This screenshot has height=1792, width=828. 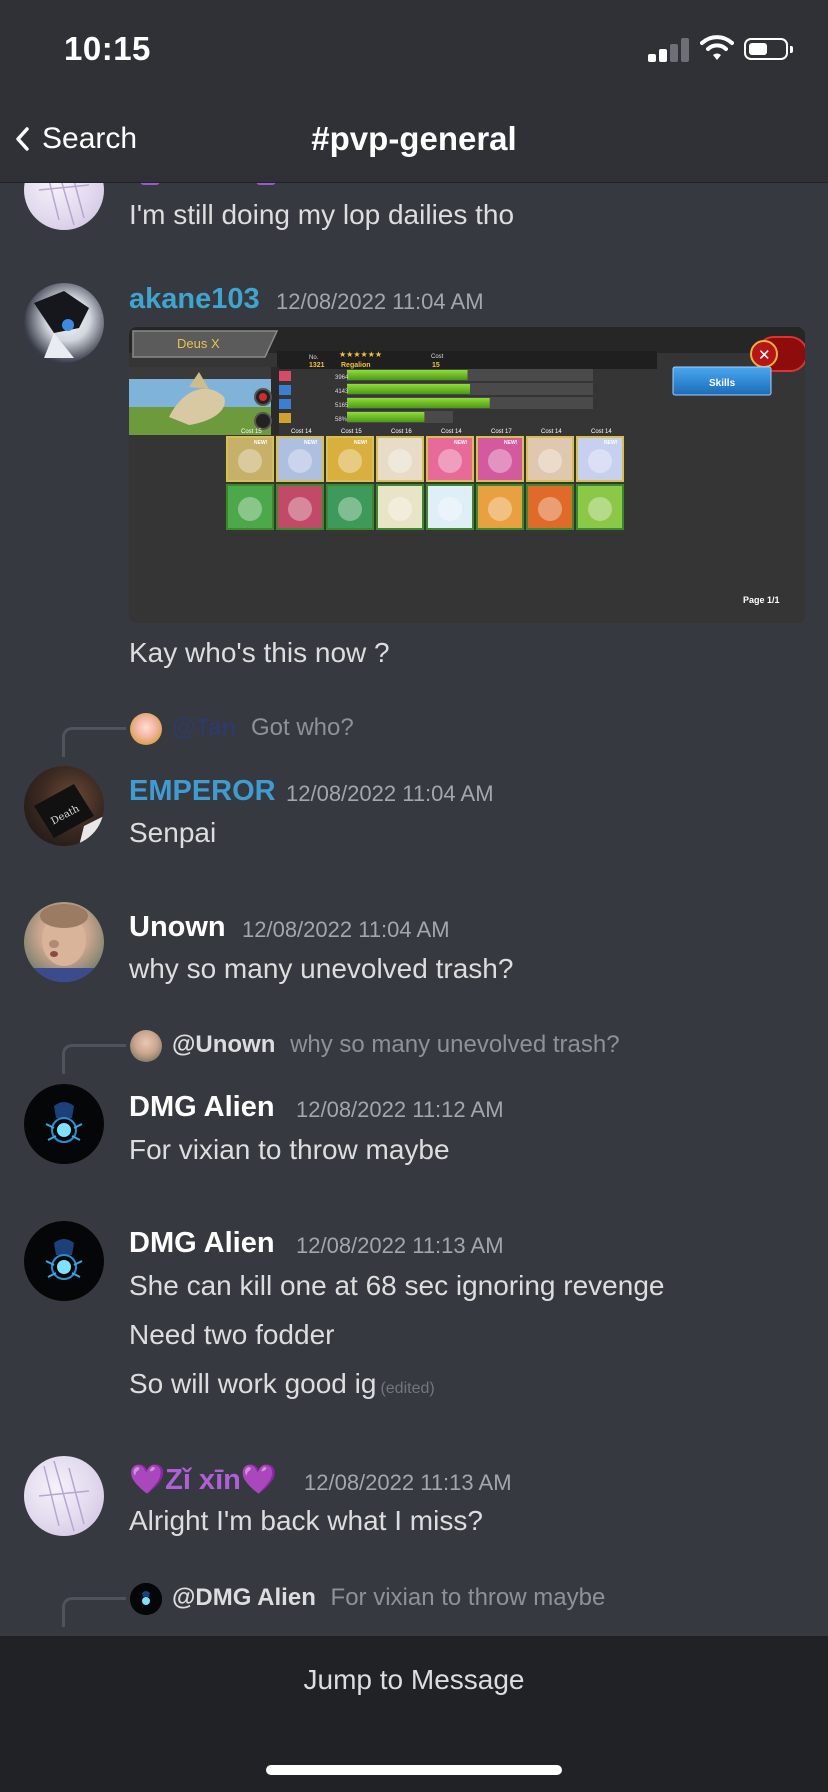 What do you see at coordinates (401, 432) in the screenshot?
I see `card-cost-label: Cost 16` at bounding box center [401, 432].